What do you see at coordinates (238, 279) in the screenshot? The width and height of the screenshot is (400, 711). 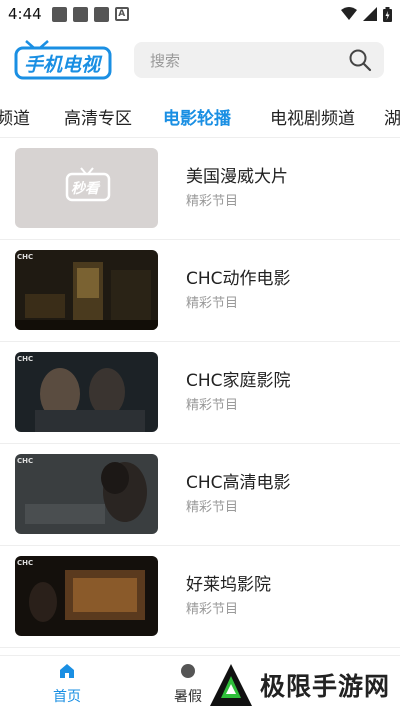 I see `channel-title: CHC动作电影` at bounding box center [238, 279].